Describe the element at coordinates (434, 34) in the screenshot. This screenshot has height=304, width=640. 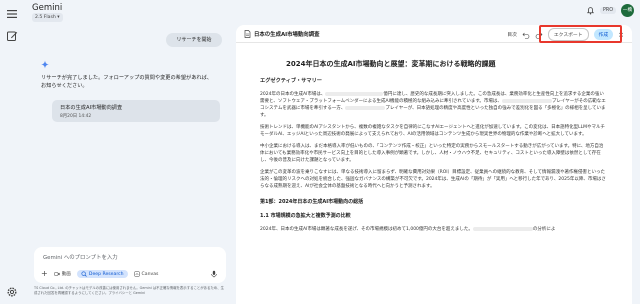
I see `panel-toolbar: 日本の生成AI市場動向調査 目次 エクスポート 作成 ×` at that location.